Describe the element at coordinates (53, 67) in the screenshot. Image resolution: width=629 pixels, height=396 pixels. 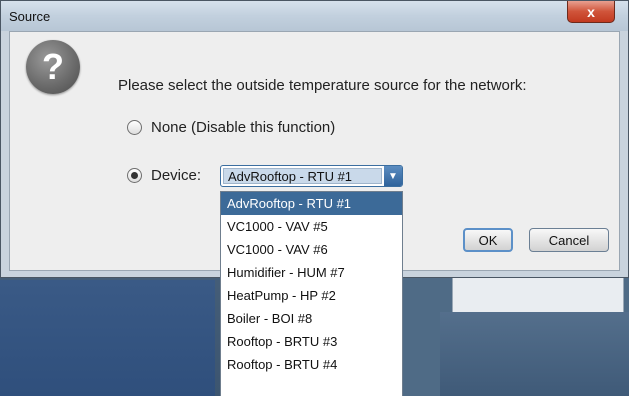
I see `question-icon: ?` at that location.